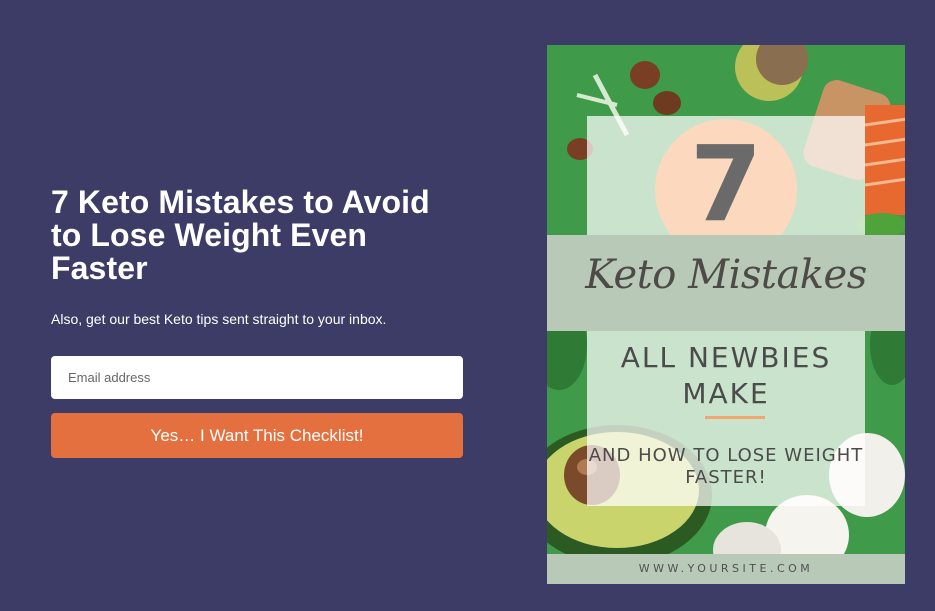 The height and width of the screenshot is (611, 935). Describe the element at coordinates (257, 435) in the screenshot. I see `submit-checklist-button: Yes… I Want This Checklist!` at that location.